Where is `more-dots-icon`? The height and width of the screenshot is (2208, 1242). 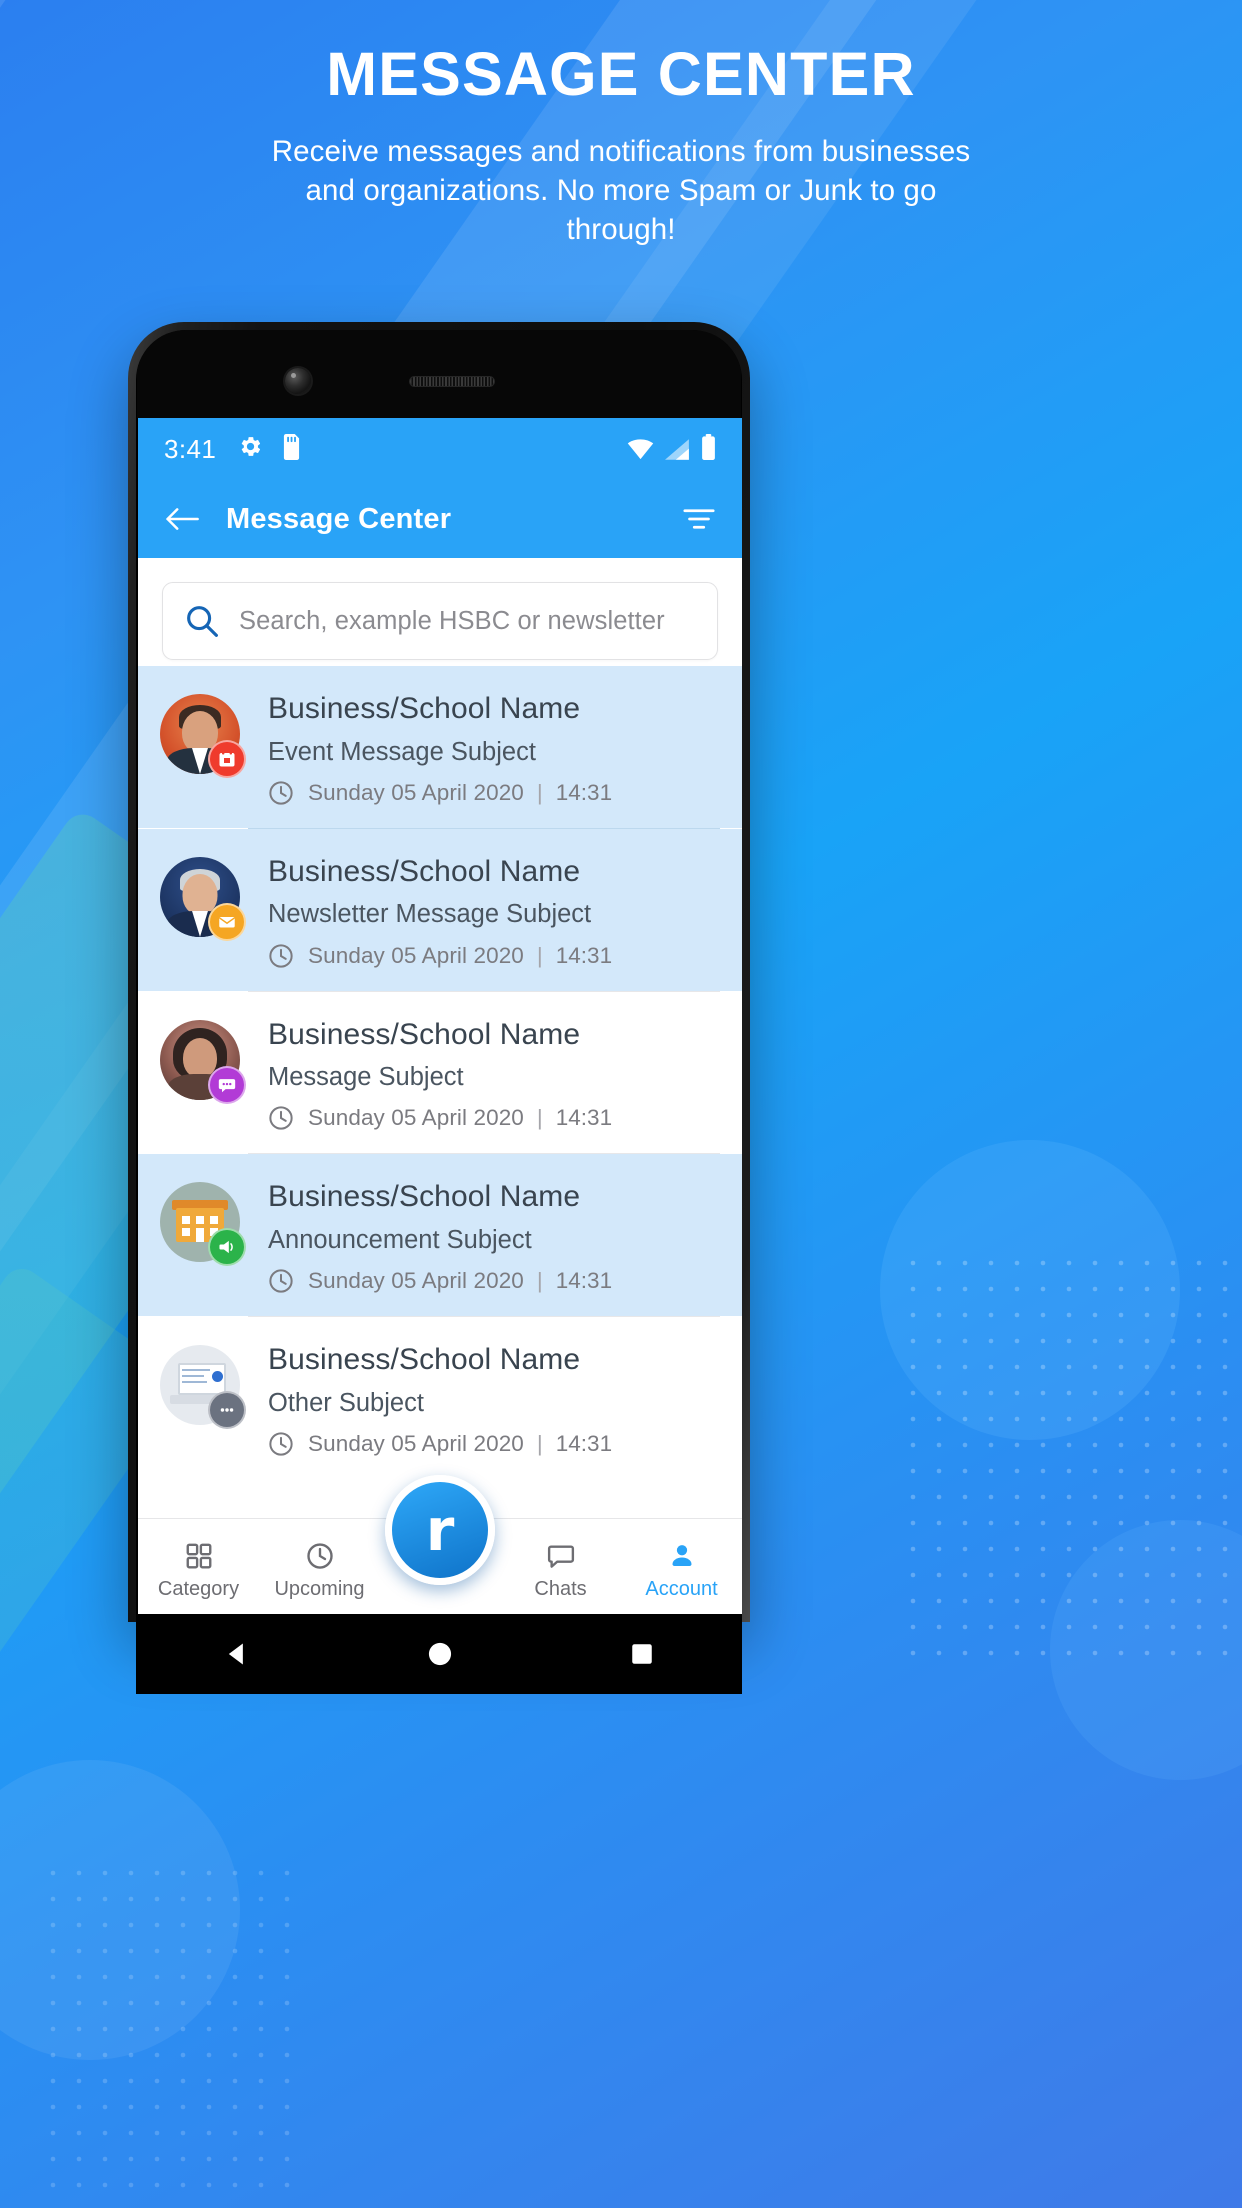 more-dots-icon is located at coordinates (227, 1410).